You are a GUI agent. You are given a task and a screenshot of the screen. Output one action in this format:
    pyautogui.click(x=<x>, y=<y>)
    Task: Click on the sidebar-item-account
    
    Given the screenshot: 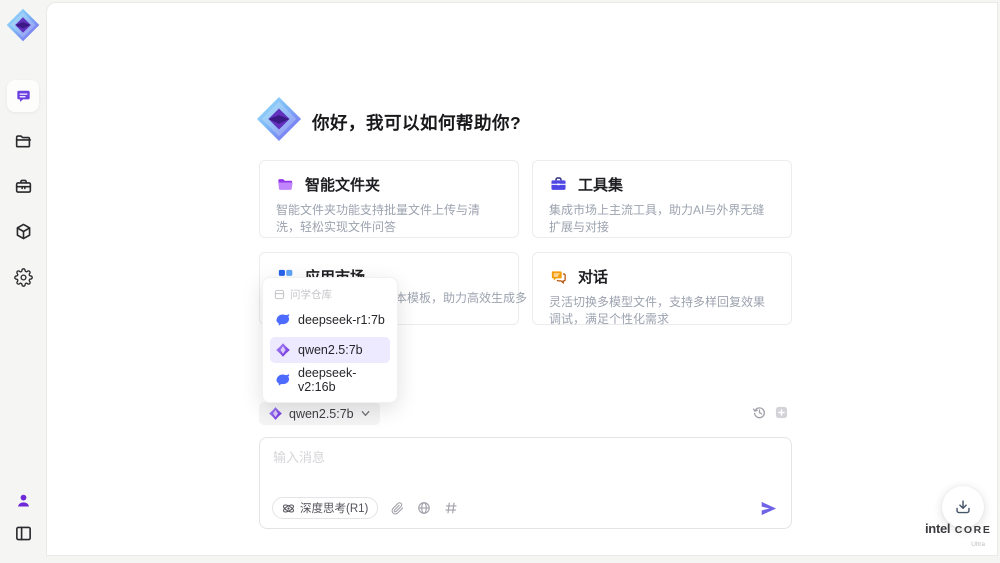 What is the action you would take?
    pyautogui.click(x=23, y=500)
    